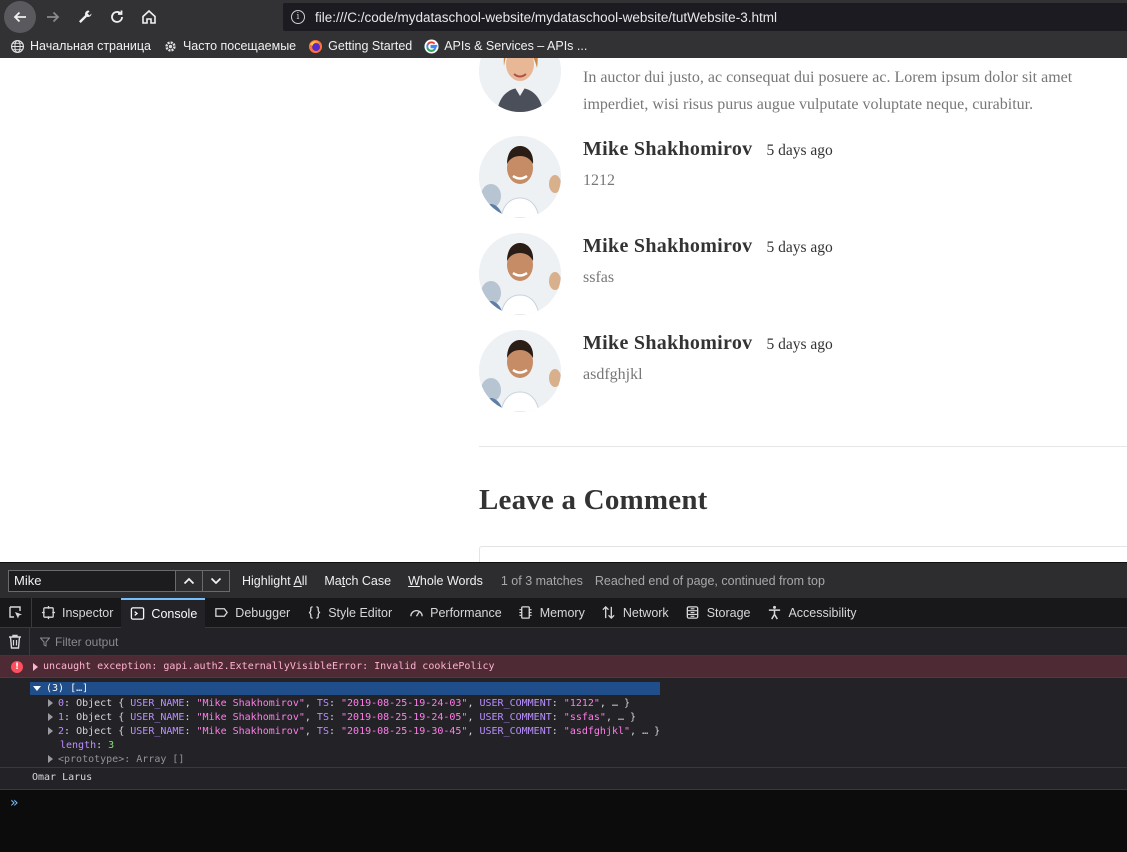 The image size is (1127, 852). Describe the element at coordinates (15, 641) in the screenshot. I see `clear-console-button` at that location.